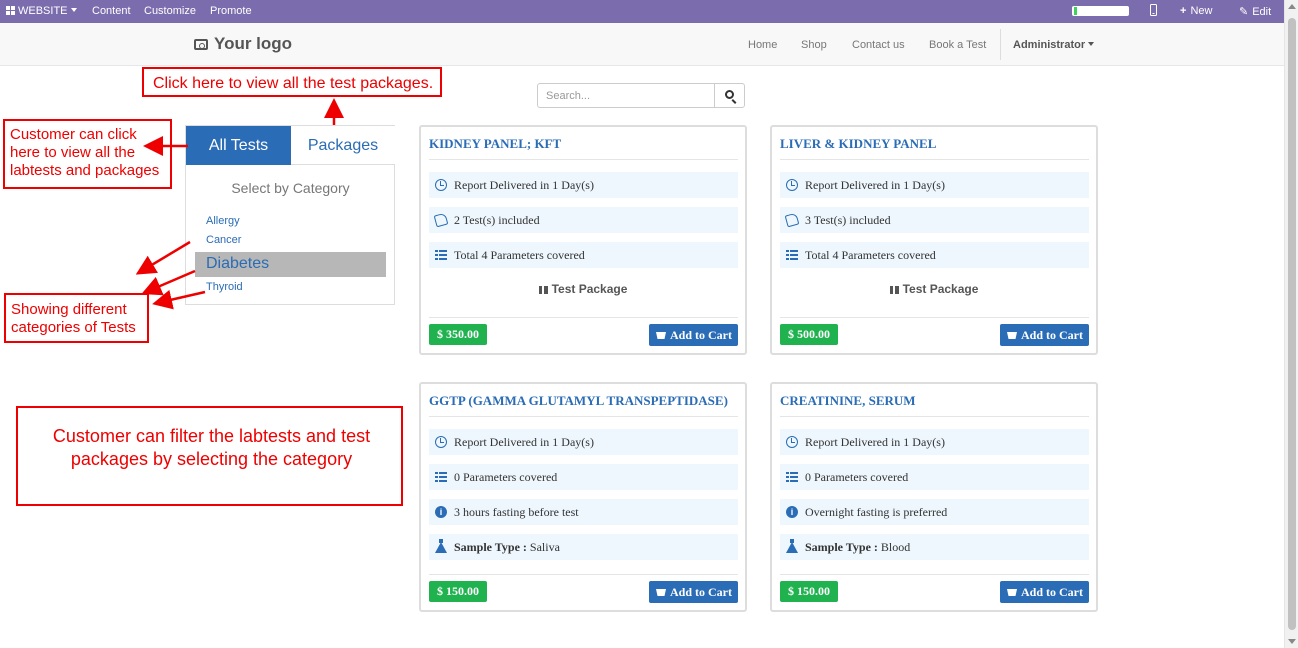  Describe the element at coordinates (343, 145) in the screenshot. I see `tab-packages: Packages` at that location.